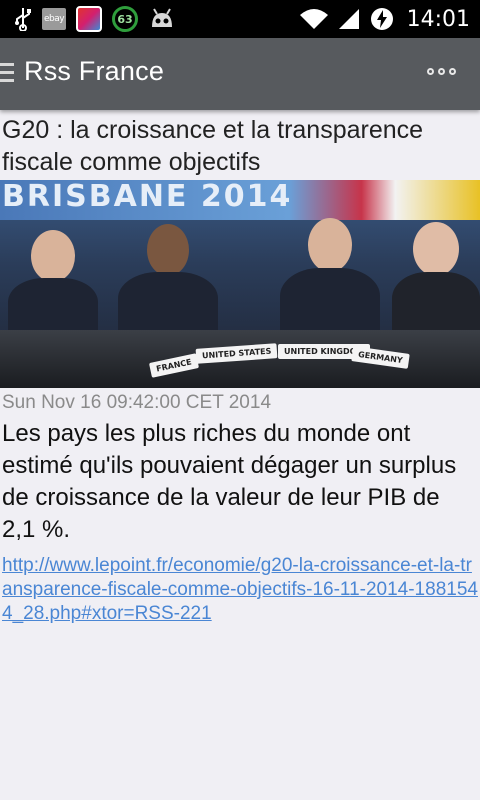 This screenshot has width=480, height=800. I want to click on person-right, so click(436, 280).